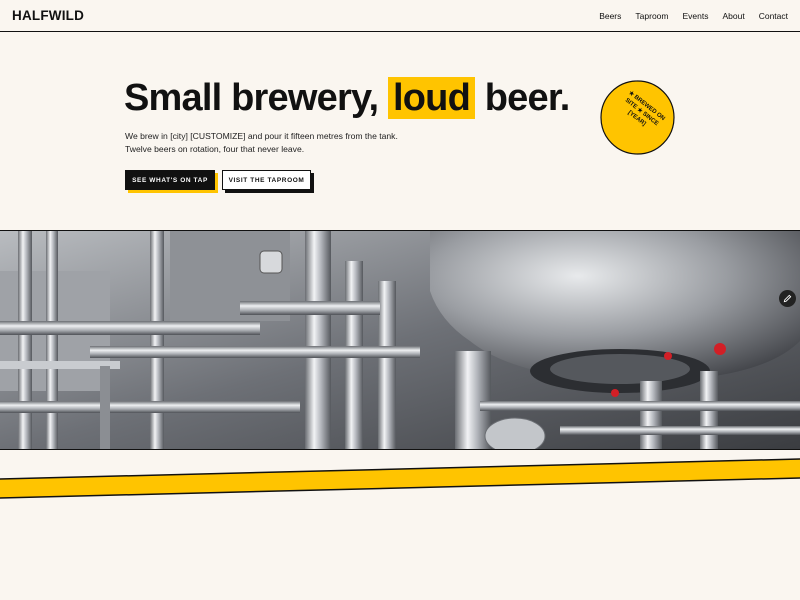 This screenshot has height=600, width=800. What do you see at coordinates (527, 98) in the screenshot?
I see `headline-part-2: beer.` at bounding box center [527, 98].